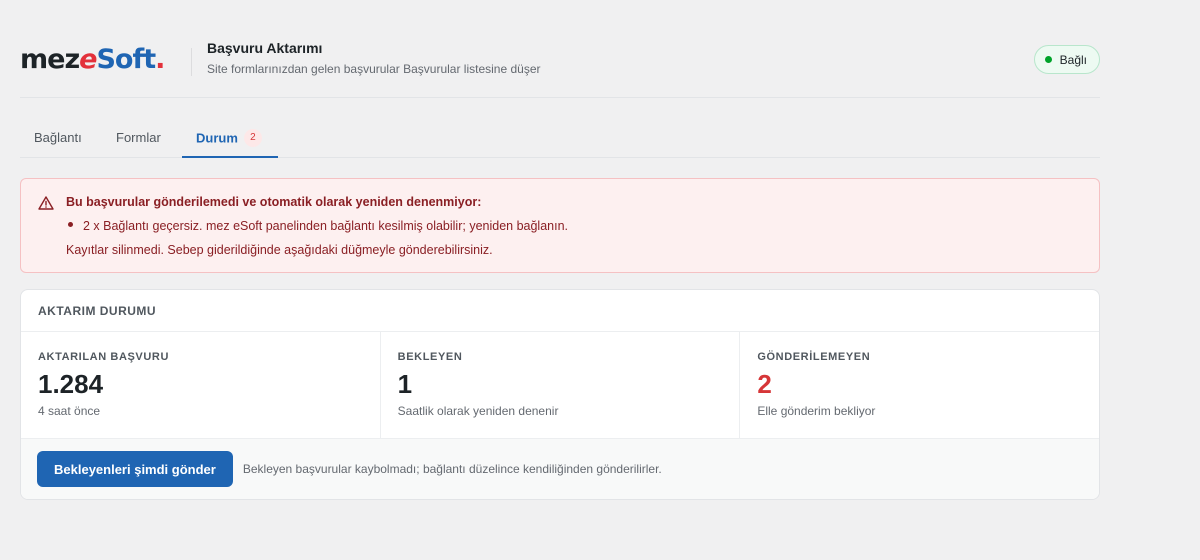 This screenshot has width=1200, height=560. Describe the element at coordinates (201, 385) in the screenshot. I see `stat-transferred: AKTARILAN BAŞVURU 1.284 4 saat önce` at that location.